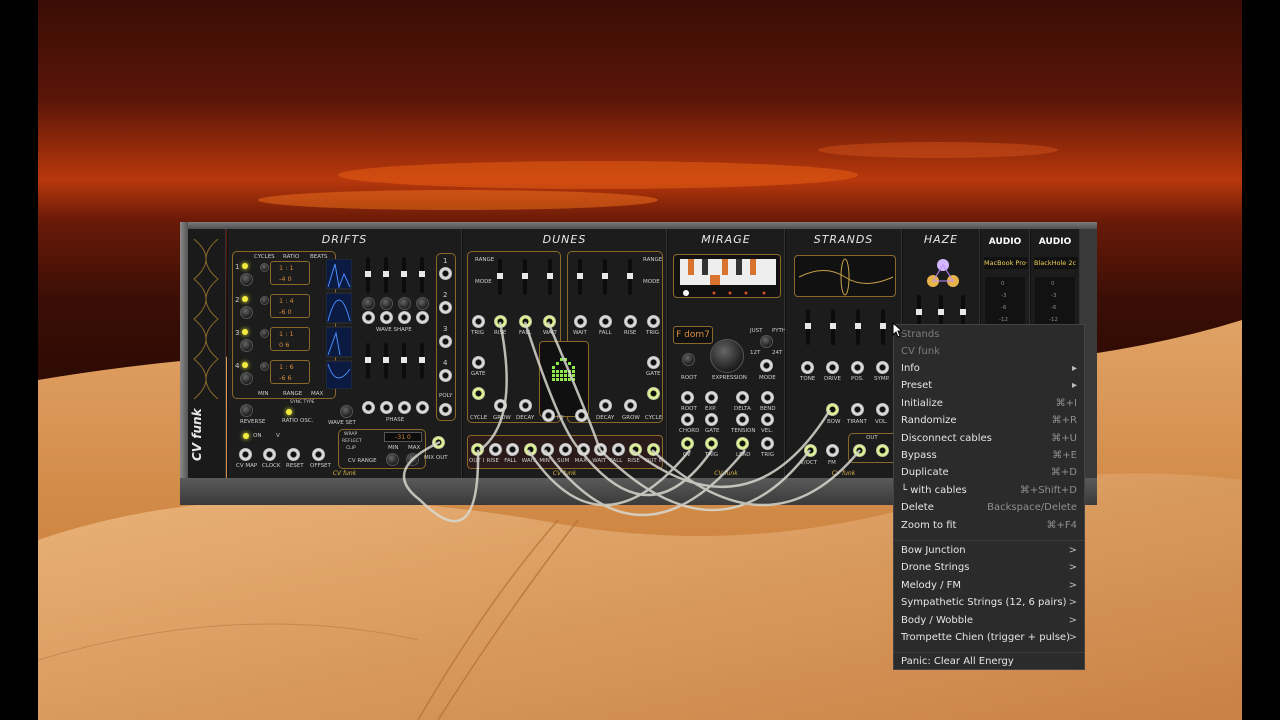  Describe the element at coordinates (989, 439) in the screenshot. I see `menu-item-disconnect-cables: Disconnect cables ⌘+U` at that location.